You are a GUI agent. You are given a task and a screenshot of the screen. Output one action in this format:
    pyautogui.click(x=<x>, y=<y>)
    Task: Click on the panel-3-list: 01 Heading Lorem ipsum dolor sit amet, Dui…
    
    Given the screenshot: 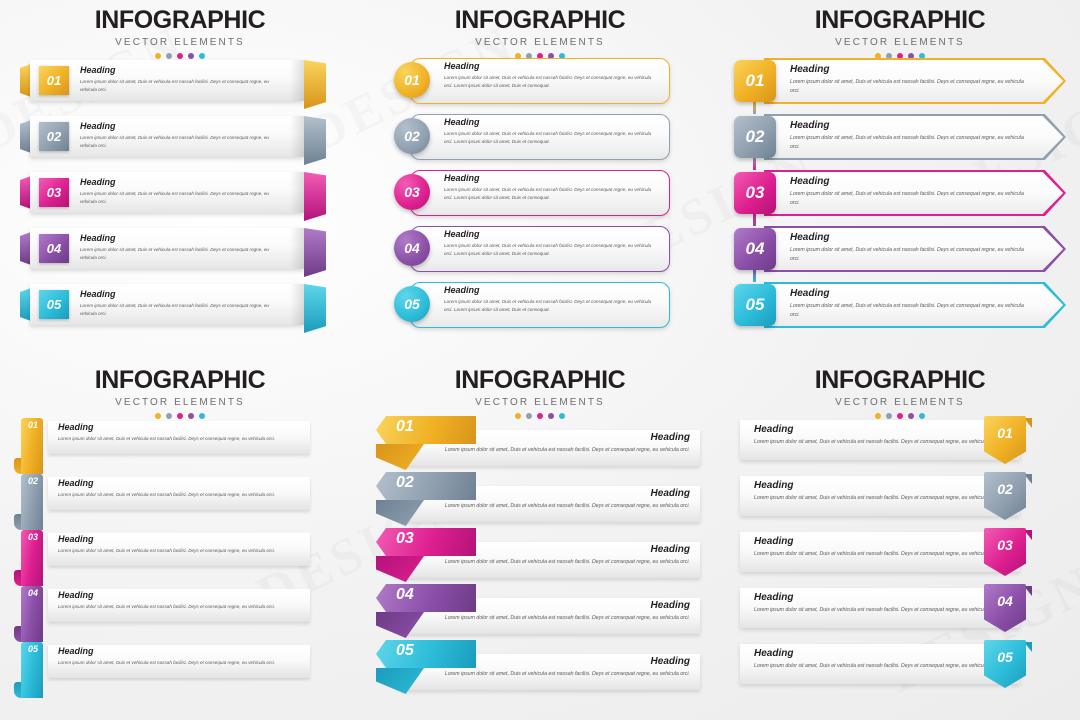 What is the action you would take?
    pyautogui.click(x=900, y=196)
    